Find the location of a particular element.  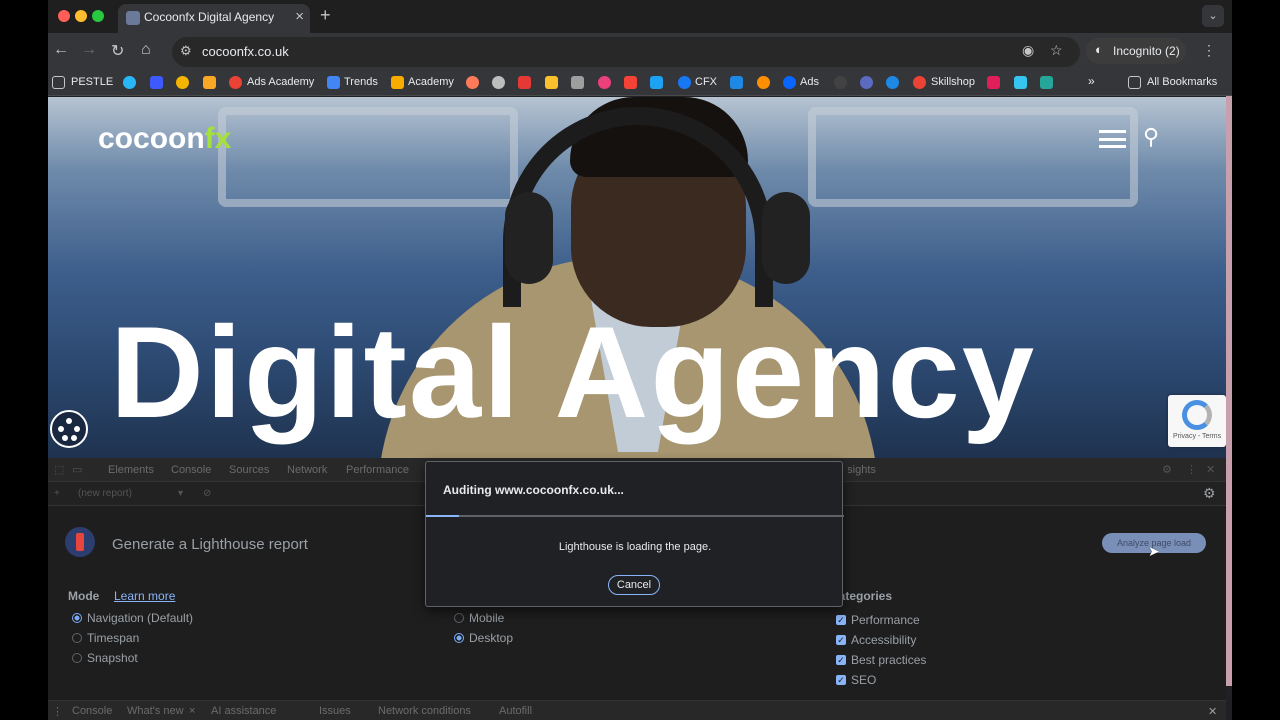

search-icon: ⚲ is located at coordinates (1151, 137).